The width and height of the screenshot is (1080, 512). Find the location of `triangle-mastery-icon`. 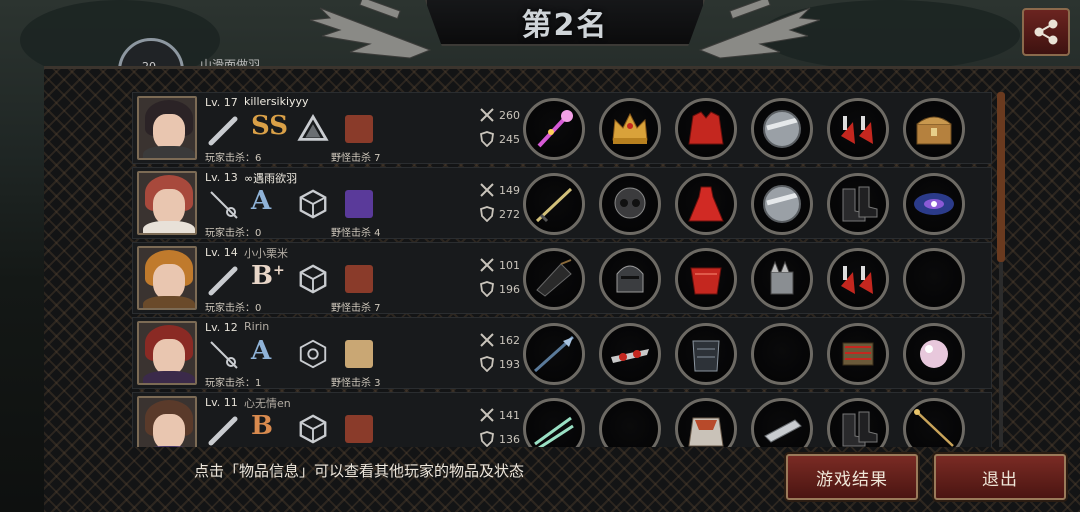

triangle-mastery-icon is located at coordinates (313, 127).